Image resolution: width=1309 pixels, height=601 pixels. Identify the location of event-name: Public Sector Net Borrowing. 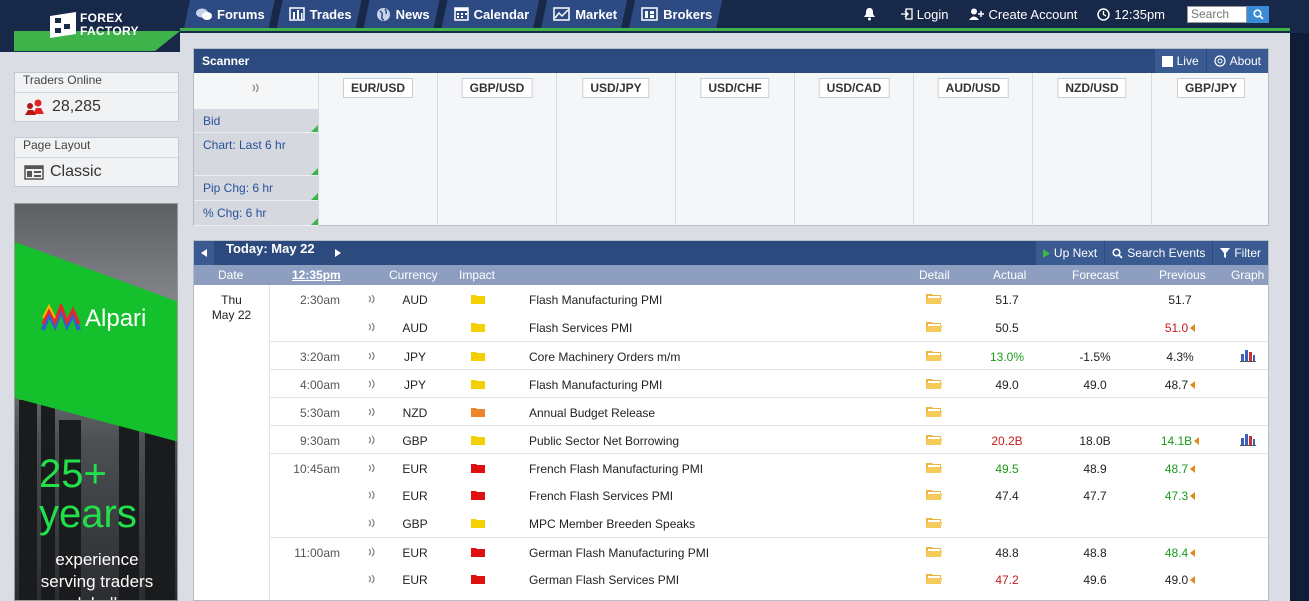
(604, 441).